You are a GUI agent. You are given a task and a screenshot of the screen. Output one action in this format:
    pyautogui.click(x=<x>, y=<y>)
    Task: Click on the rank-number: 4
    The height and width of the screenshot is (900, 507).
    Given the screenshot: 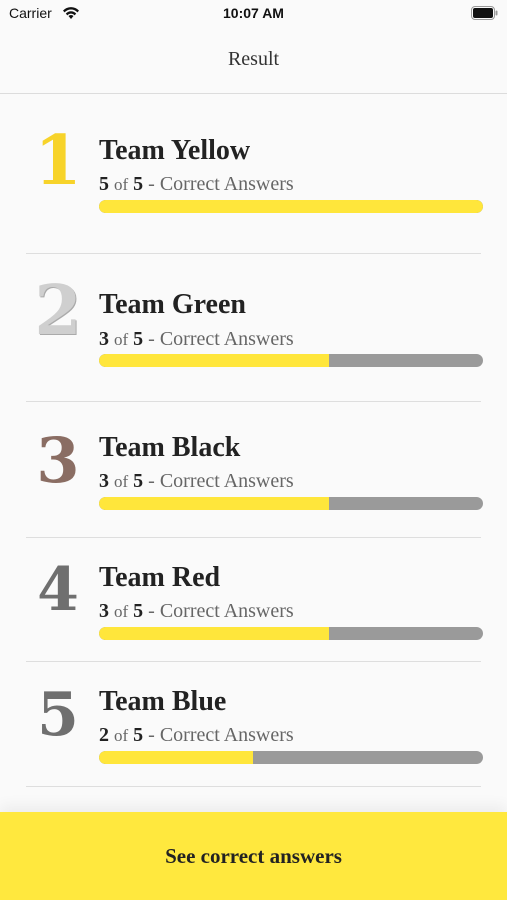 What is the action you would take?
    pyautogui.click(x=58, y=590)
    